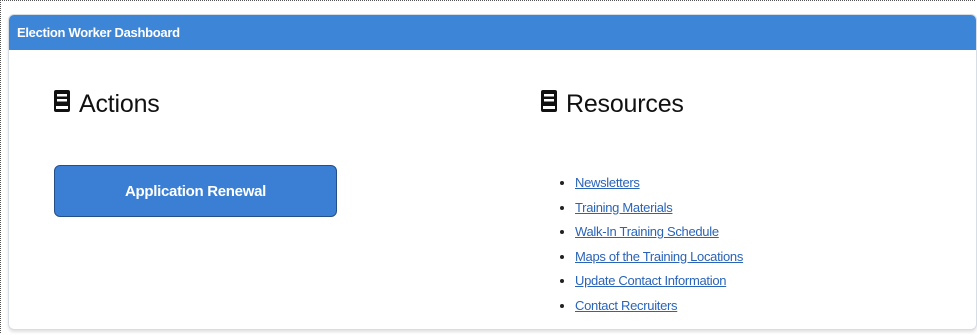 This screenshot has width=977, height=335. What do you see at coordinates (650, 280) in the screenshot?
I see `update-contact-info-link: Update Contact Information` at bounding box center [650, 280].